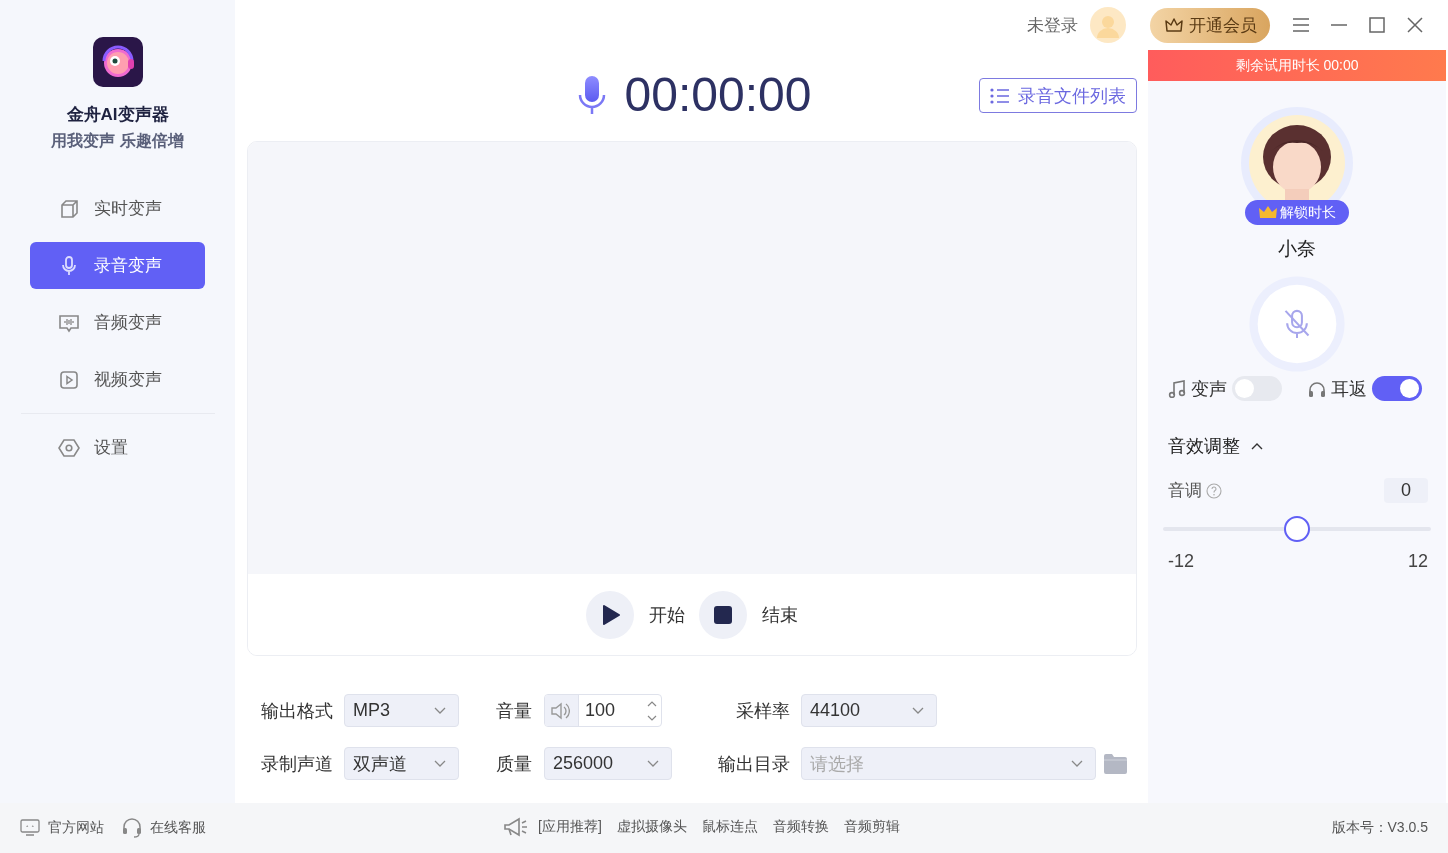 This screenshot has width=1448, height=853. I want to click on file-list-button: 录音文件列表, so click(1058, 95).